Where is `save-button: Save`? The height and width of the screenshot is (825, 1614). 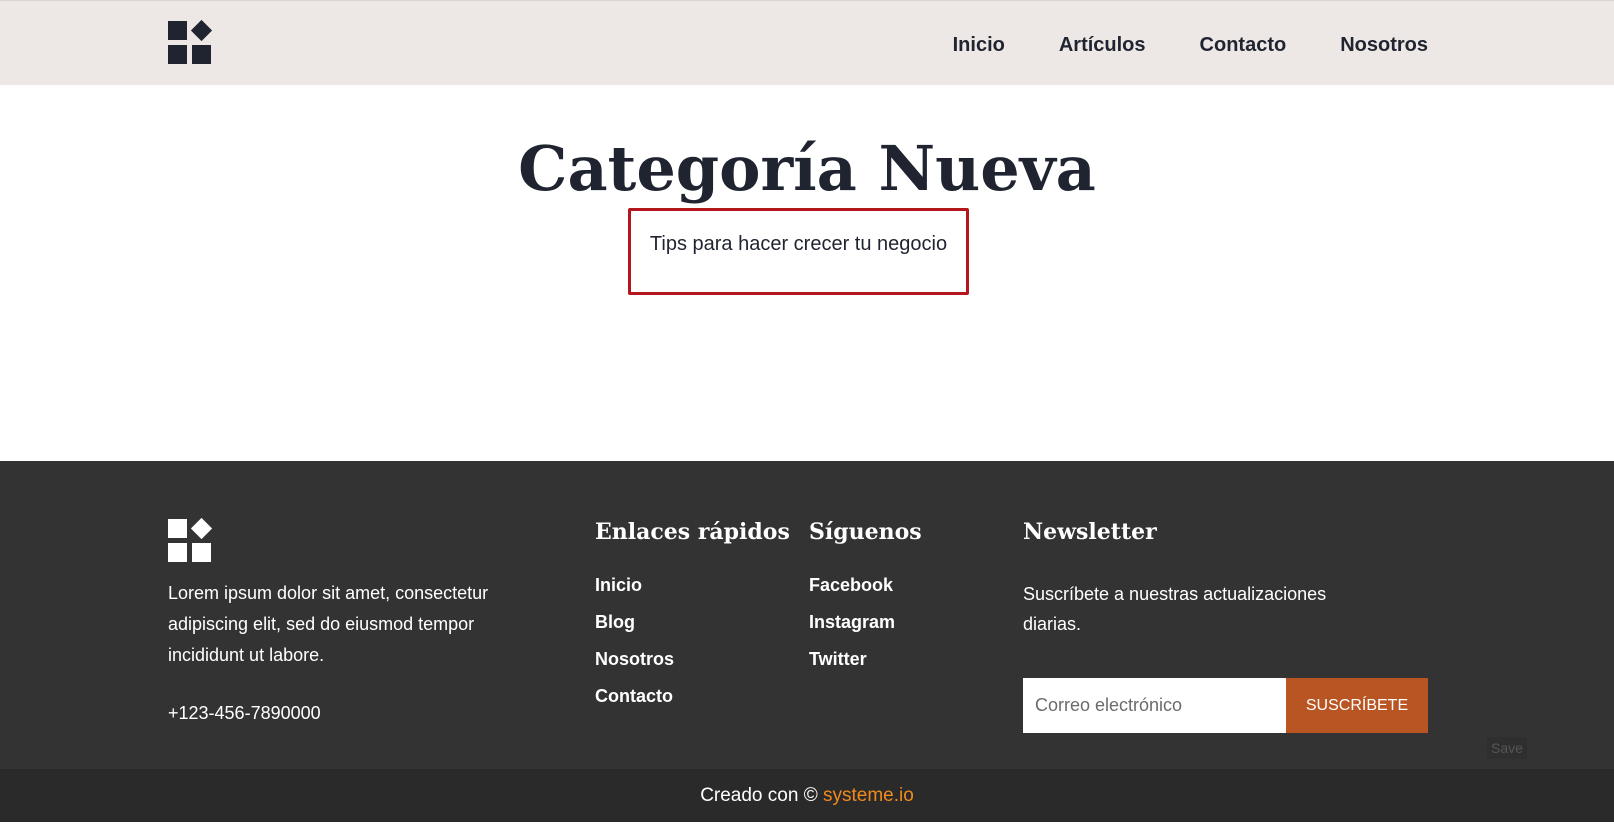
save-button: Save is located at coordinates (1507, 748).